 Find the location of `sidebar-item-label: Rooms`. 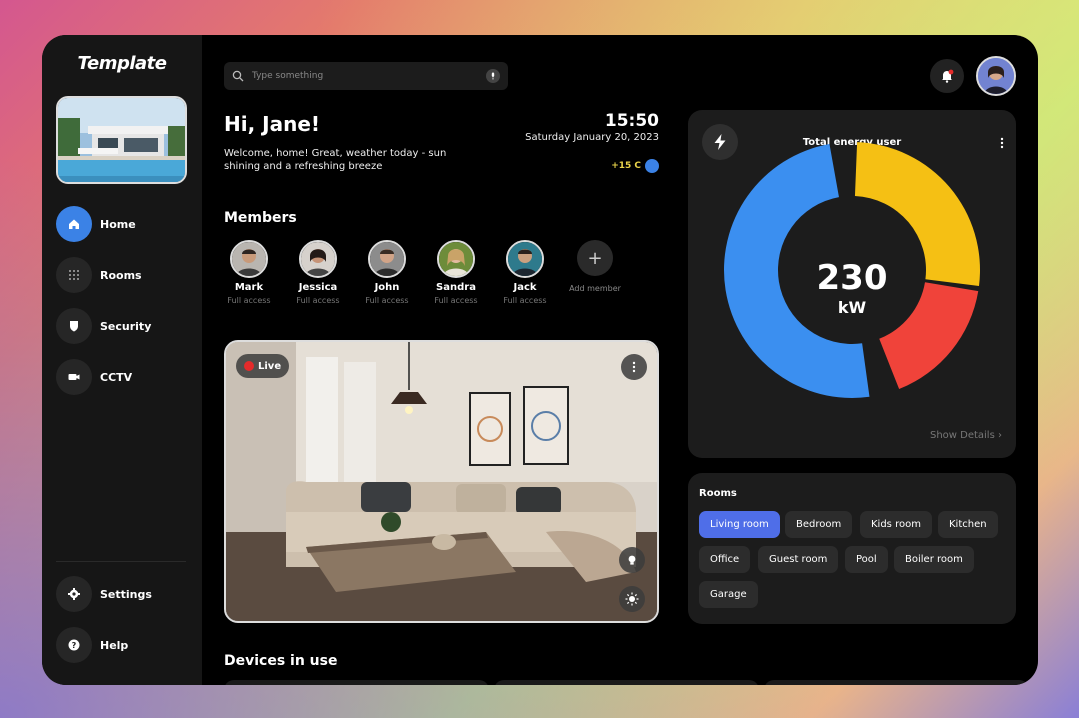

sidebar-item-label: Rooms is located at coordinates (121, 275).